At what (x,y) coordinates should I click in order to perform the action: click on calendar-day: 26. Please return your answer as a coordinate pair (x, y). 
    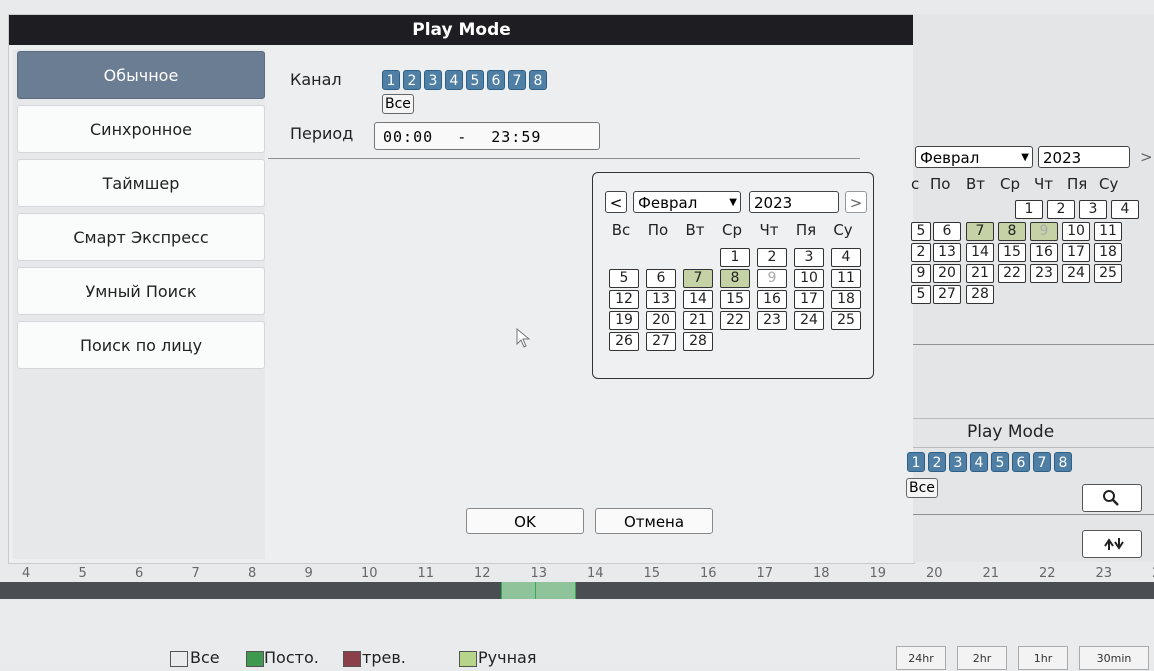
    Looking at the image, I should click on (624, 341).